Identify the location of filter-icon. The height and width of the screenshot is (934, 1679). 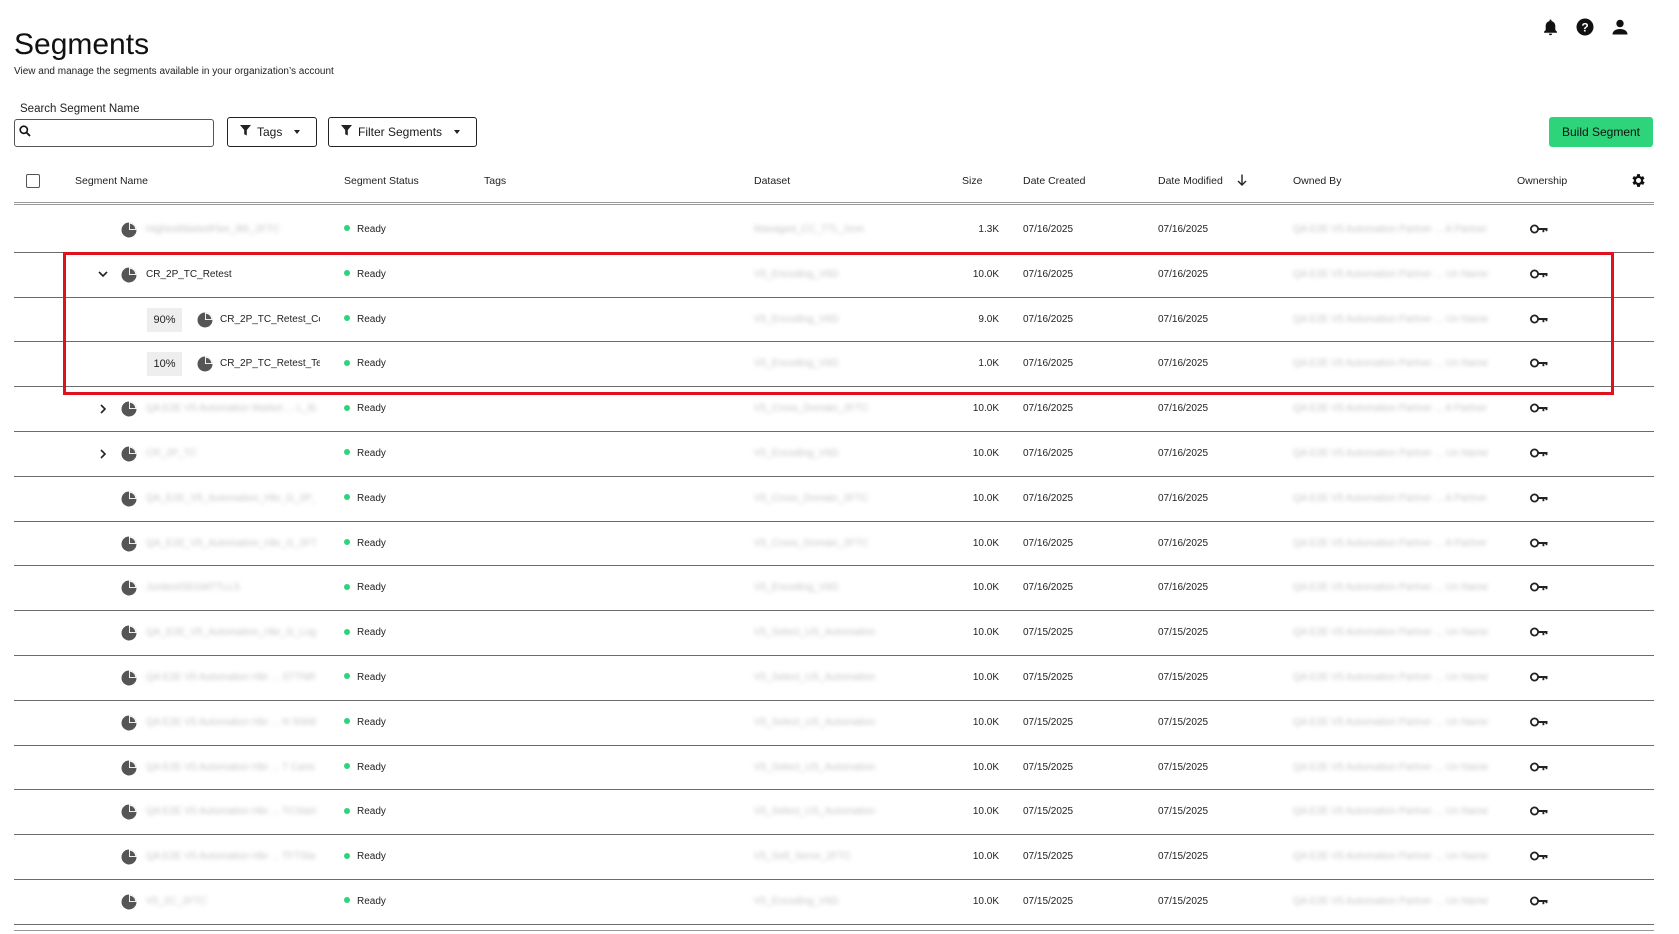
(245, 132).